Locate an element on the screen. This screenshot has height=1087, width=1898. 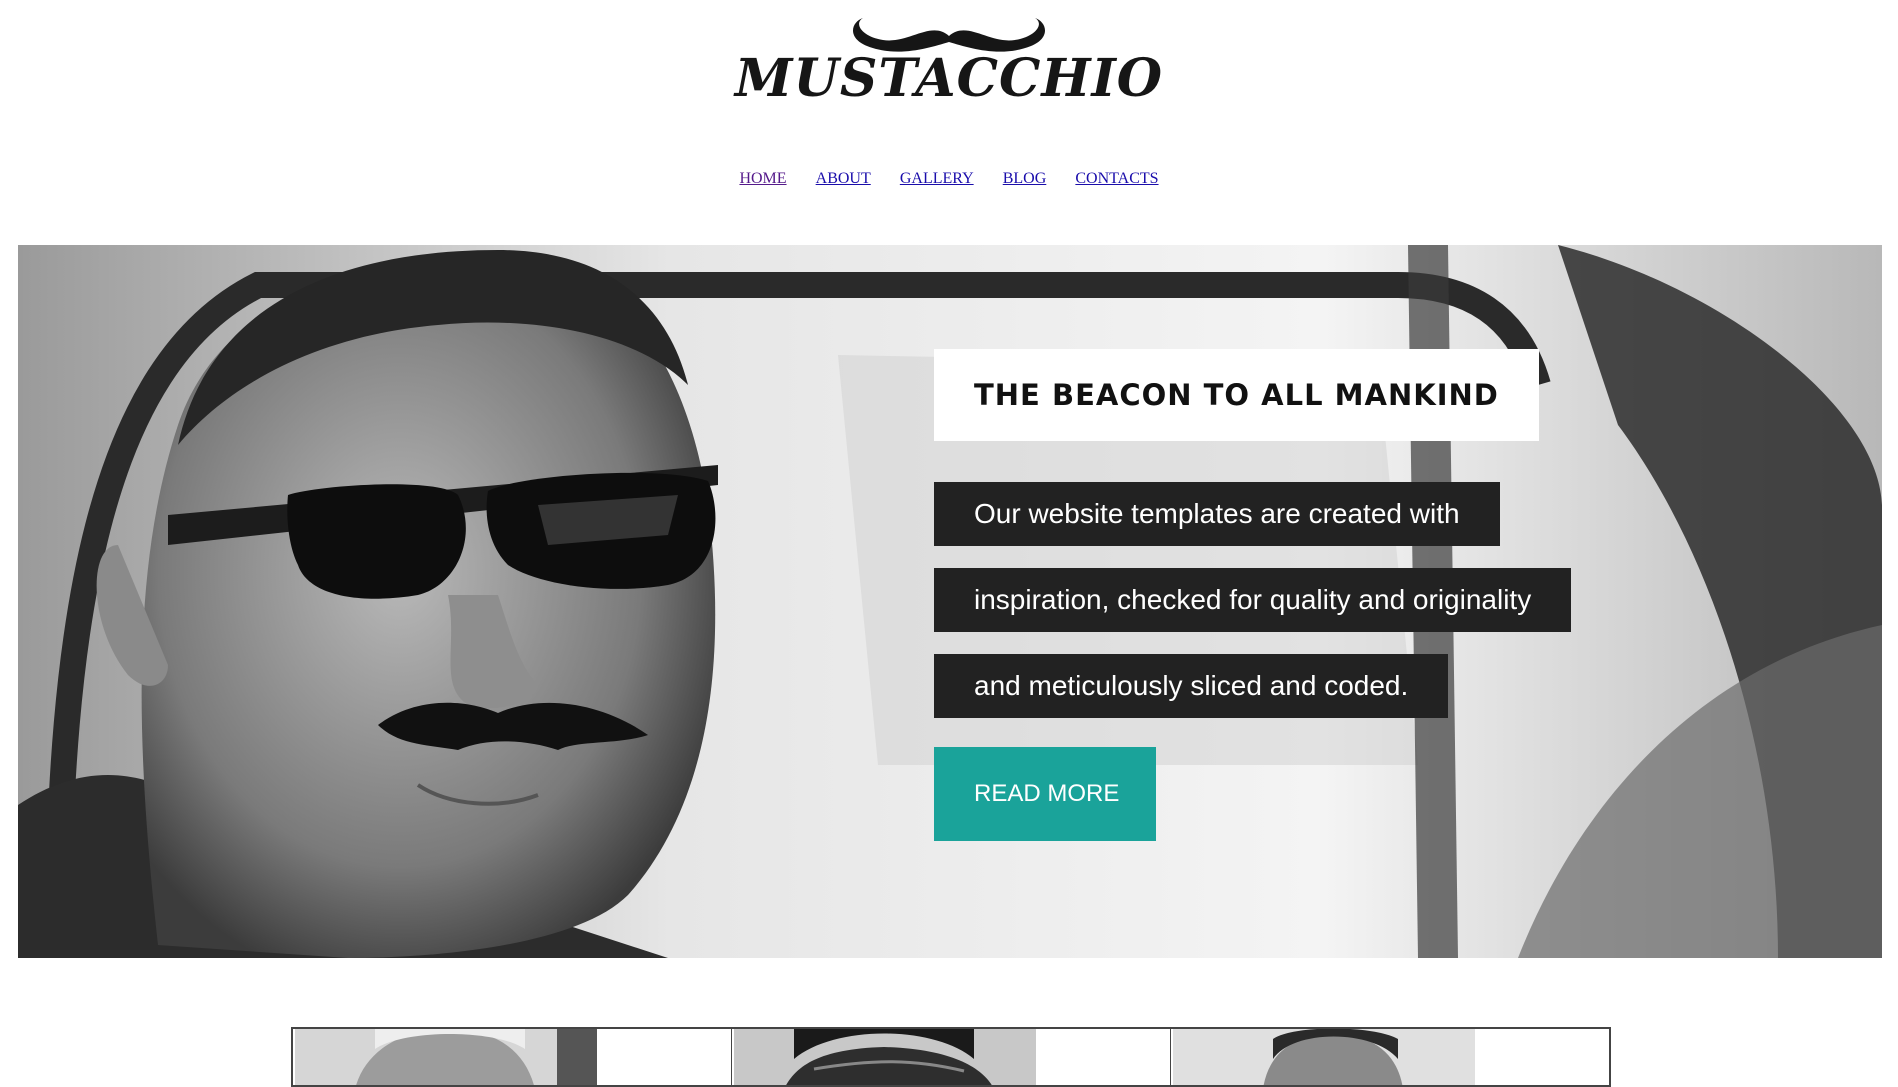
logo: MUSTACCHIO is located at coordinates (949, 62).